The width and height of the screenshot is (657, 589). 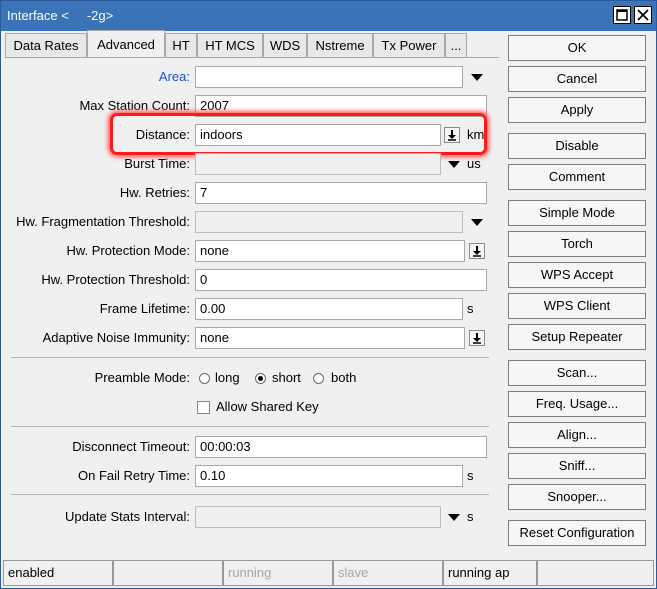 What do you see at coordinates (474, 163) in the screenshot?
I see `burst-time-unit: us` at bounding box center [474, 163].